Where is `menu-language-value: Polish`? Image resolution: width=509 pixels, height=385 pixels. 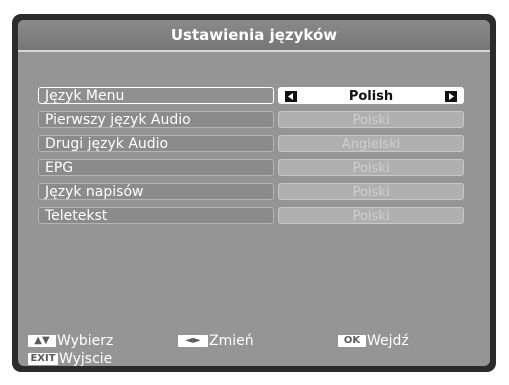 menu-language-value: Polish is located at coordinates (371, 96).